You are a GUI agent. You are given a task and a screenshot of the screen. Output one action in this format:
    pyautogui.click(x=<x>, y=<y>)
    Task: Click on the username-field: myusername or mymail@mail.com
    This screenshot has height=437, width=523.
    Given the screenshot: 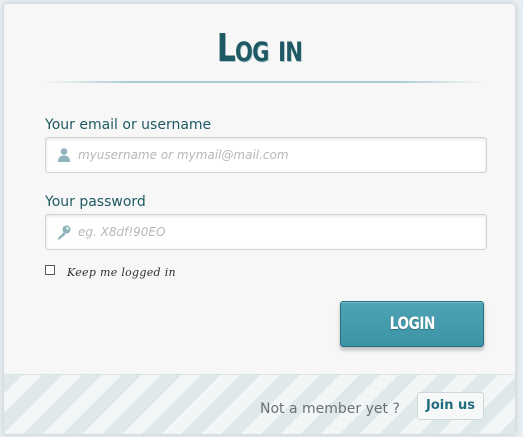 What is the action you would take?
    pyautogui.click(x=266, y=155)
    